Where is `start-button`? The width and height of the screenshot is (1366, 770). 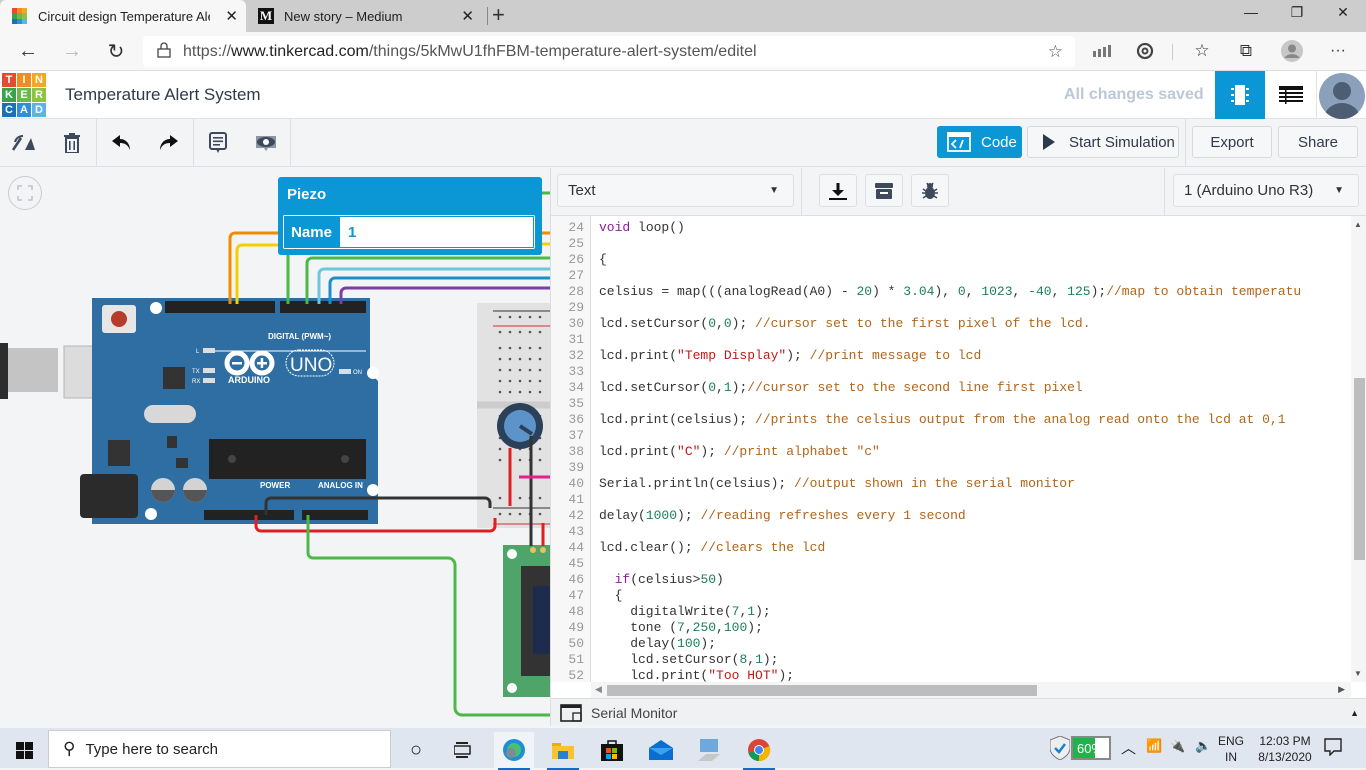
start-button is located at coordinates (24, 750).